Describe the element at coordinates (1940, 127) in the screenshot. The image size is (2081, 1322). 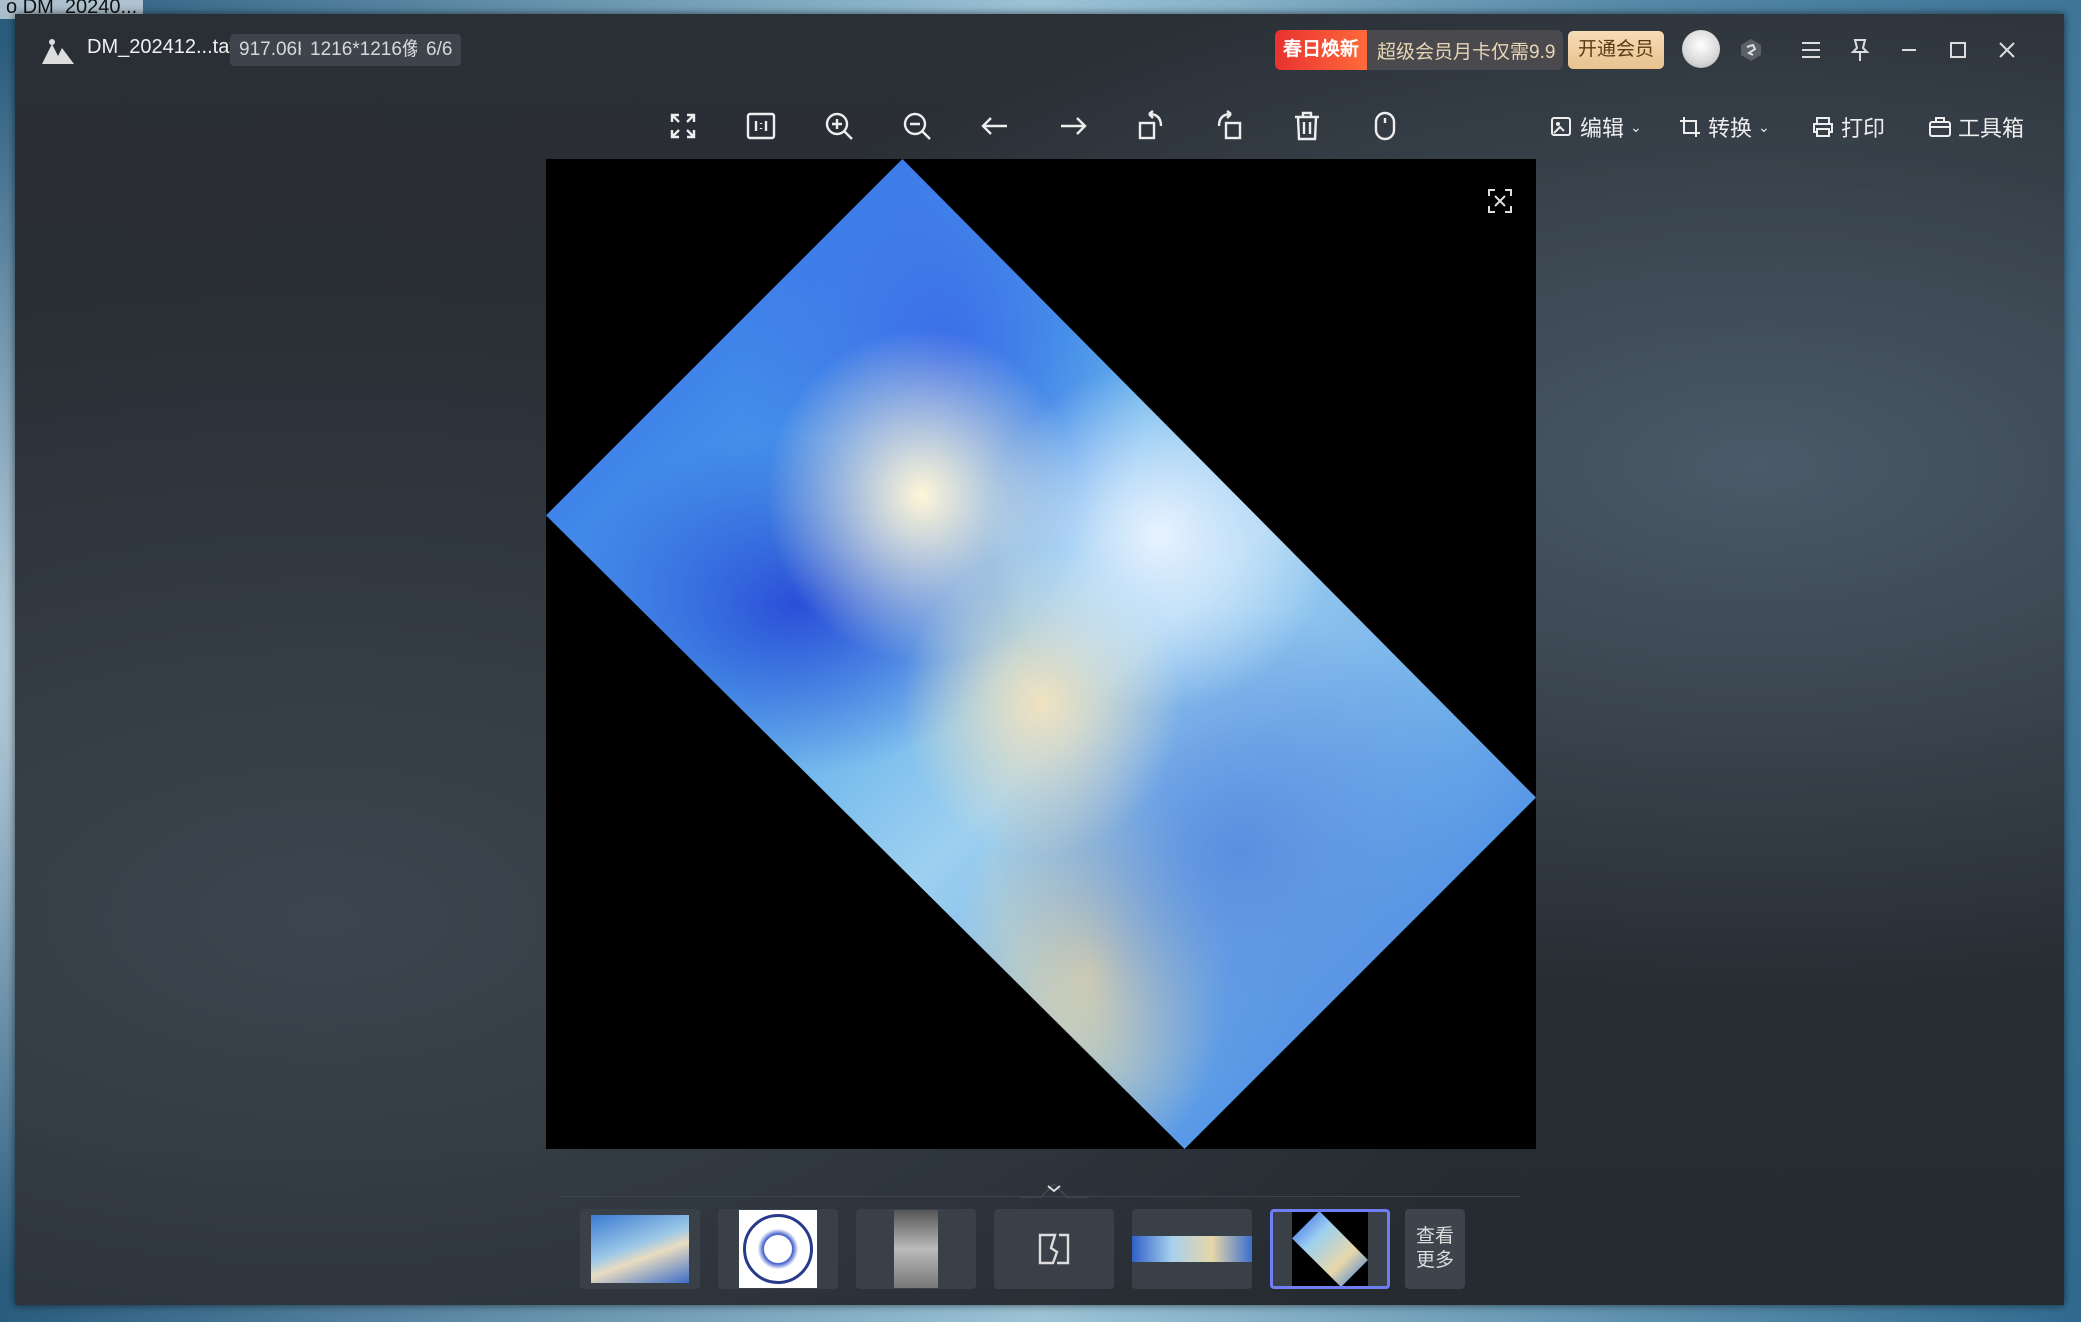
I see `toolbox-icon` at that location.